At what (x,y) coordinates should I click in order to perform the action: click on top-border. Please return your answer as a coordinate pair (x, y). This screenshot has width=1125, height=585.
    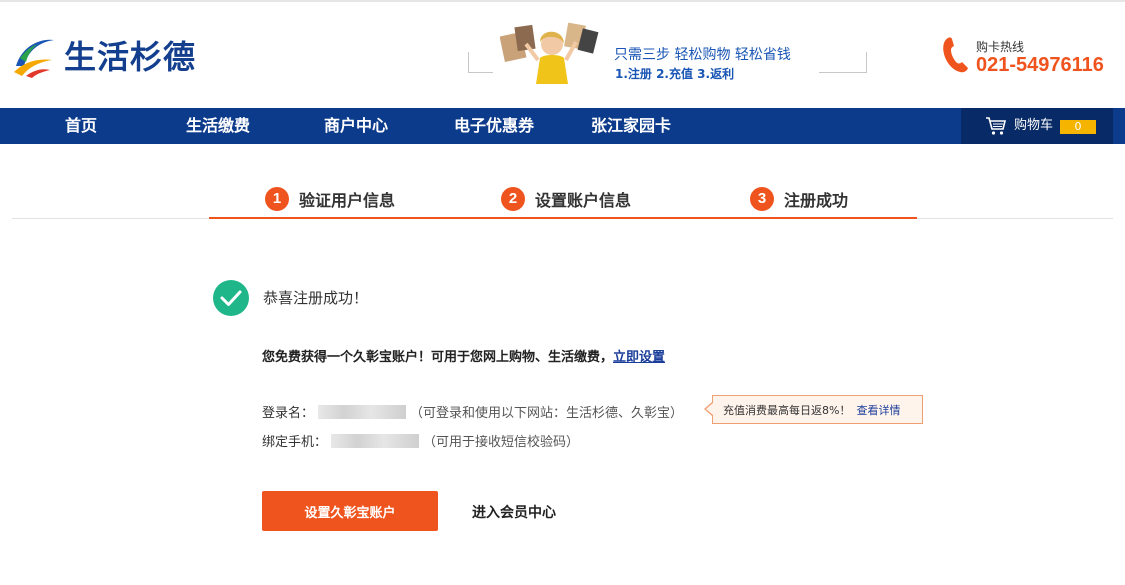
    Looking at the image, I should click on (562, 1).